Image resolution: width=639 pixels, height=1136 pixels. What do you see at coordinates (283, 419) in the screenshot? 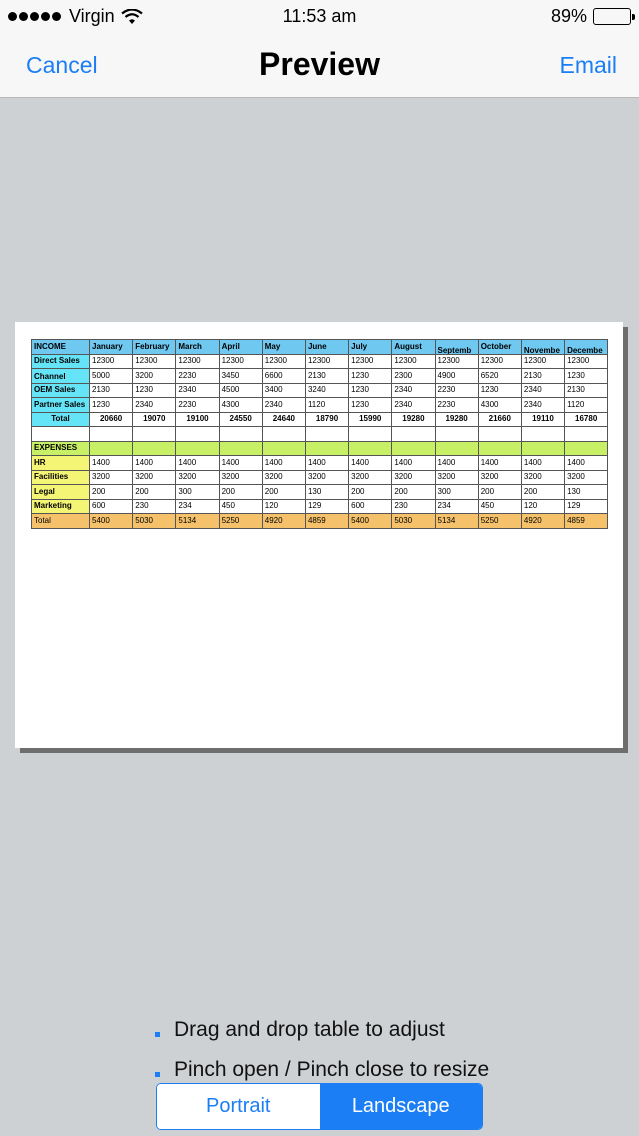
I see `table-cell: 24640` at bounding box center [283, 419].